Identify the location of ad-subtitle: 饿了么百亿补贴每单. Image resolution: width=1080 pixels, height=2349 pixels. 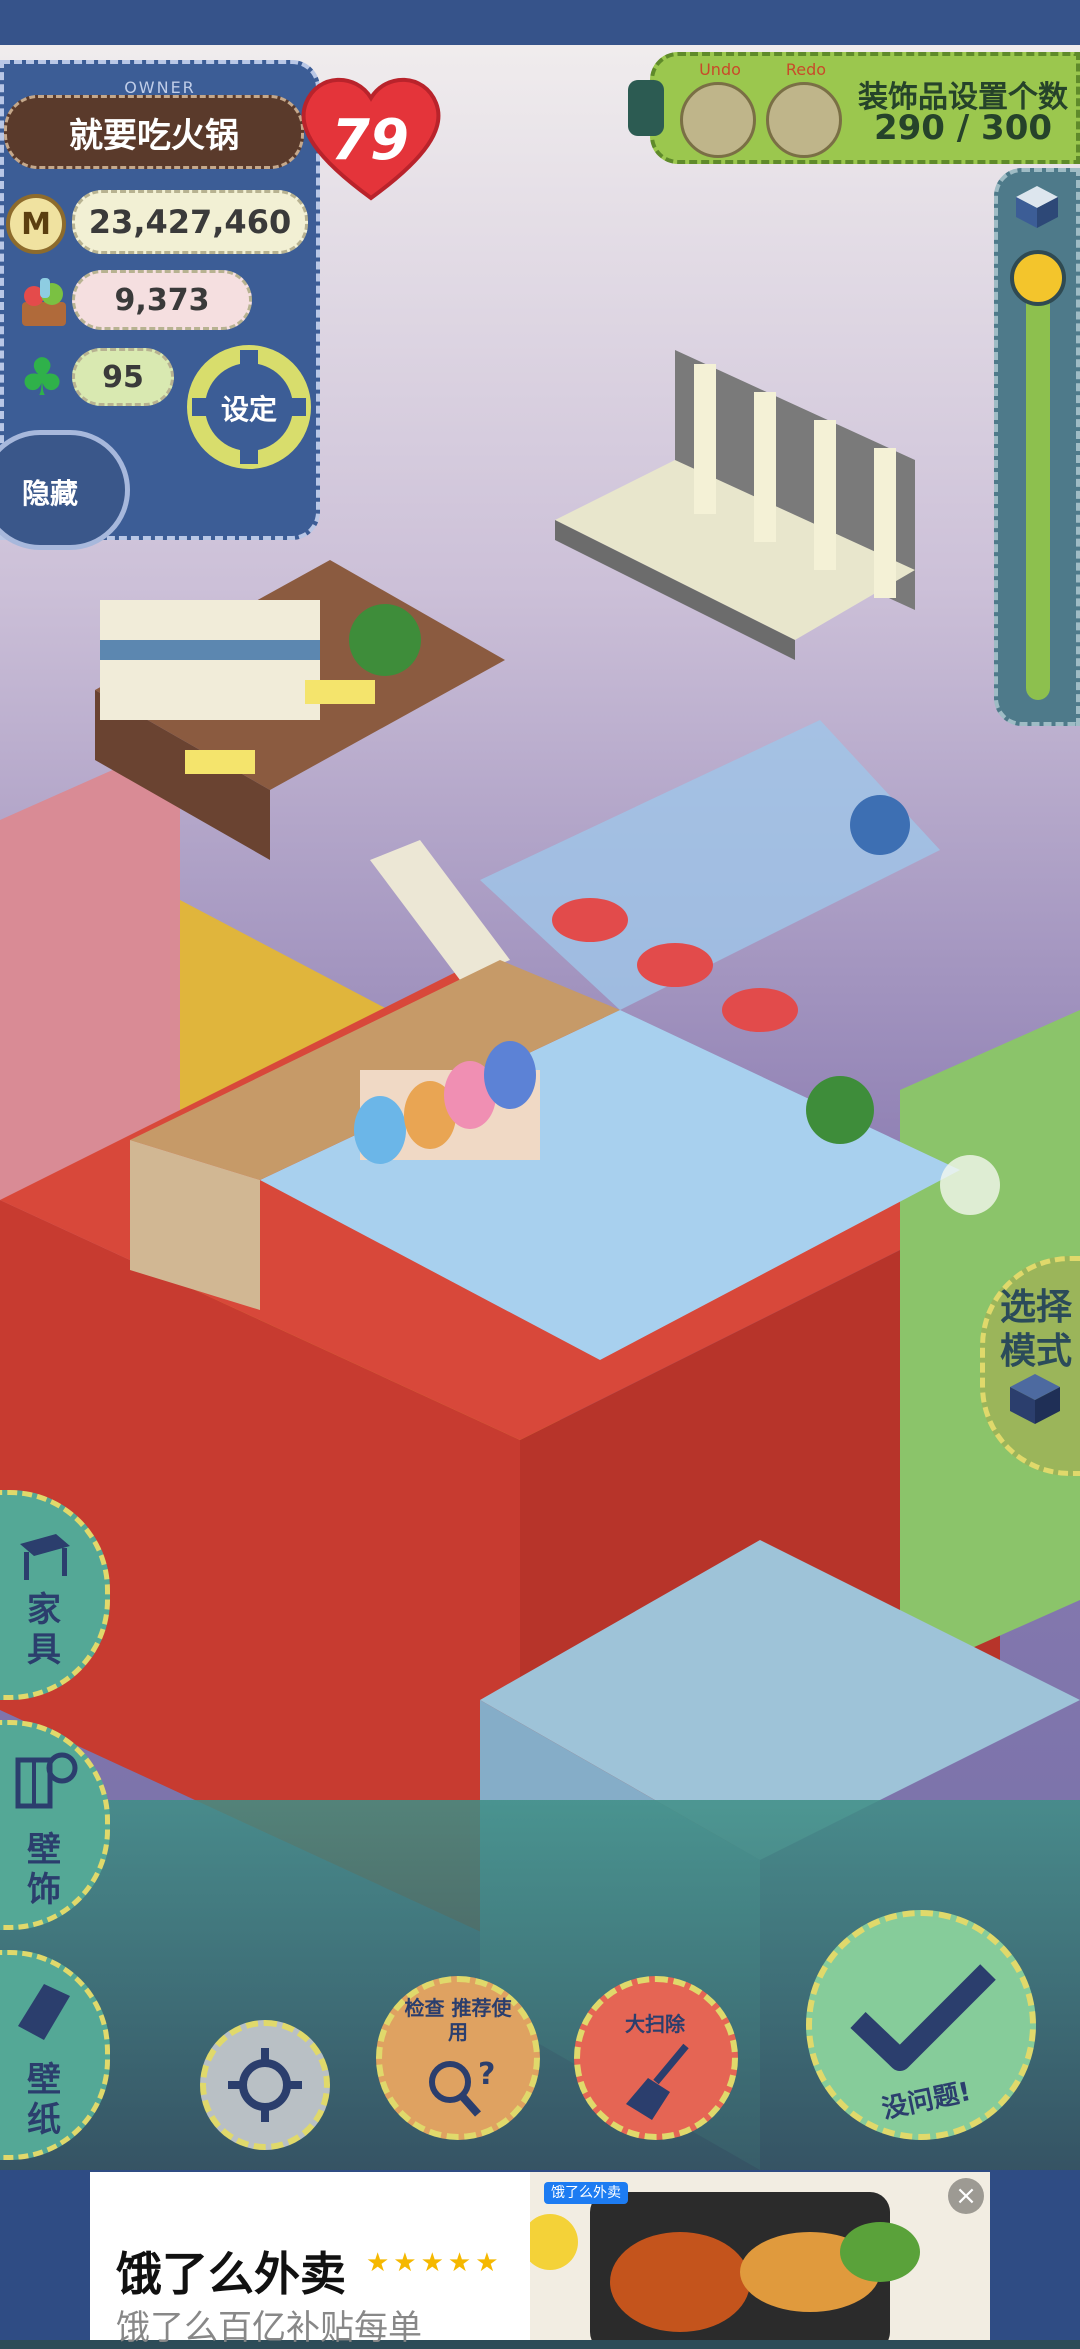
(269, 2328).